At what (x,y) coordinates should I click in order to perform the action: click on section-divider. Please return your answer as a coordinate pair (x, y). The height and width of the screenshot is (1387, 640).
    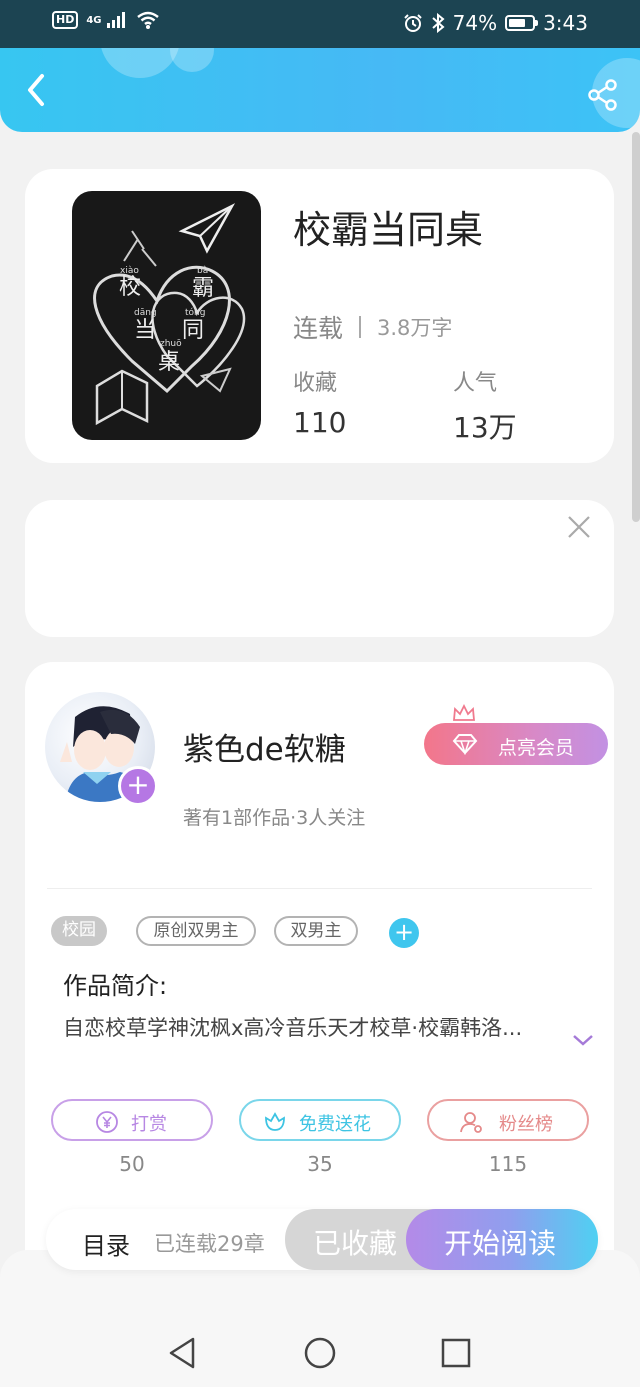
    Looking at the image, I should click on (319, 888).